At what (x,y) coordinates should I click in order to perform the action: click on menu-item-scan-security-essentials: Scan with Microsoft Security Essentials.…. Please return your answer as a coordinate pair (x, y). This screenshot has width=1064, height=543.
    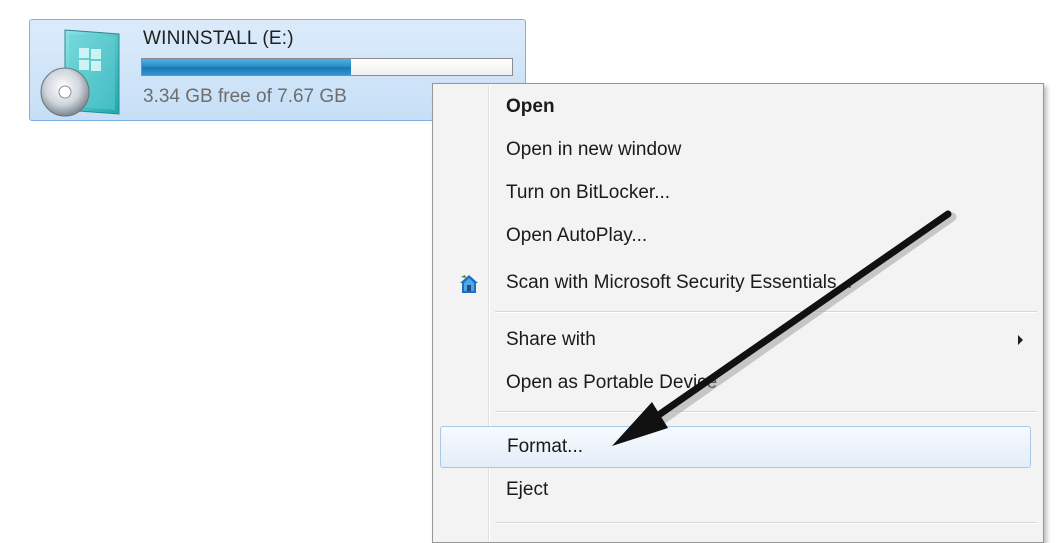
    Looking at the image, I should click on (738, 284).